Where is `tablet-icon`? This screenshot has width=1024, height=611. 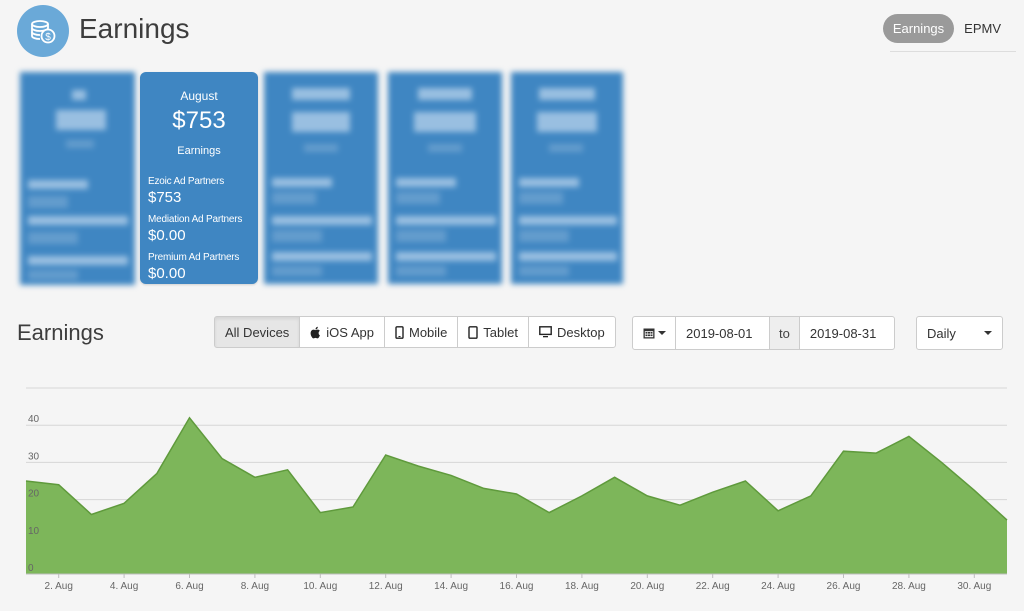 tablet-icon is located at coordinates (473, 332).